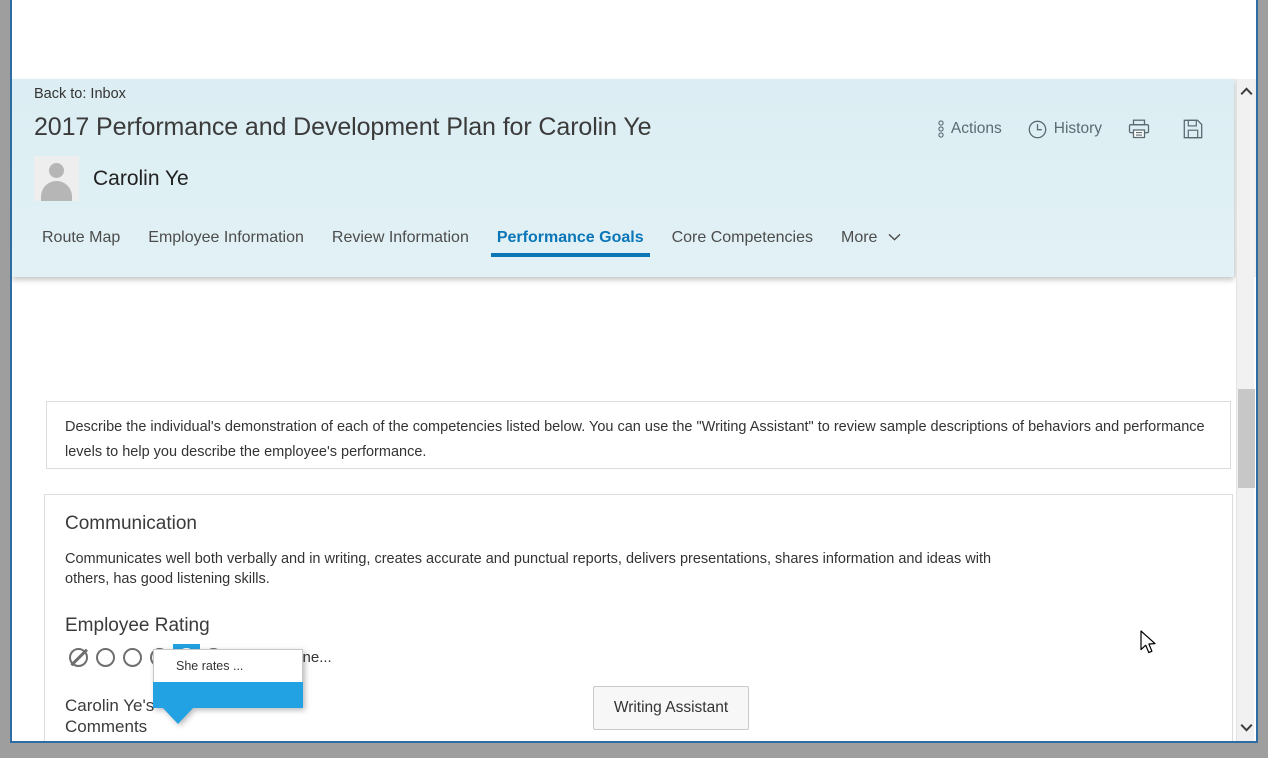  What do you see at coordinates (131, 523) in the screenshot?
I see `competency-name: Communication` at bounding box center [131, 523].